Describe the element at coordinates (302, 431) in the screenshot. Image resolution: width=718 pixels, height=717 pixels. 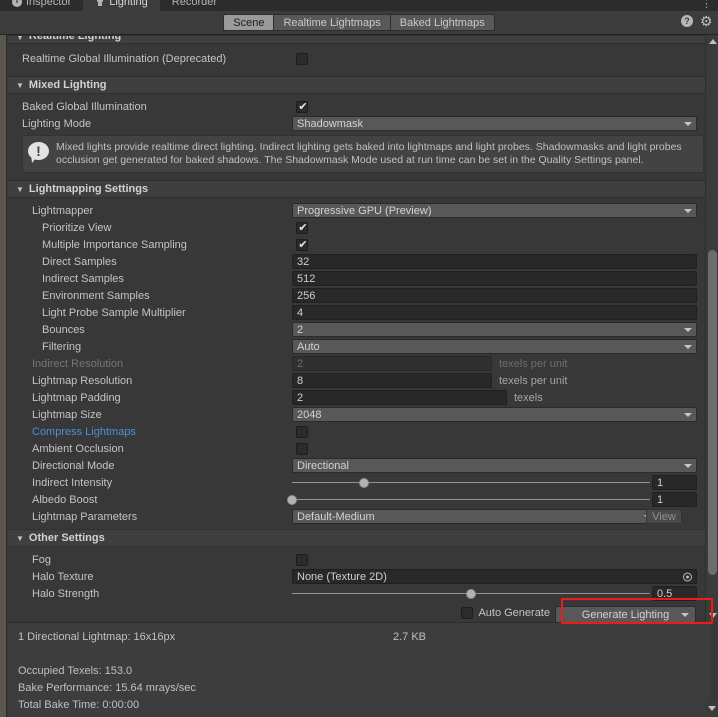
I see `checkbox-compress-lightmaps` at that location.